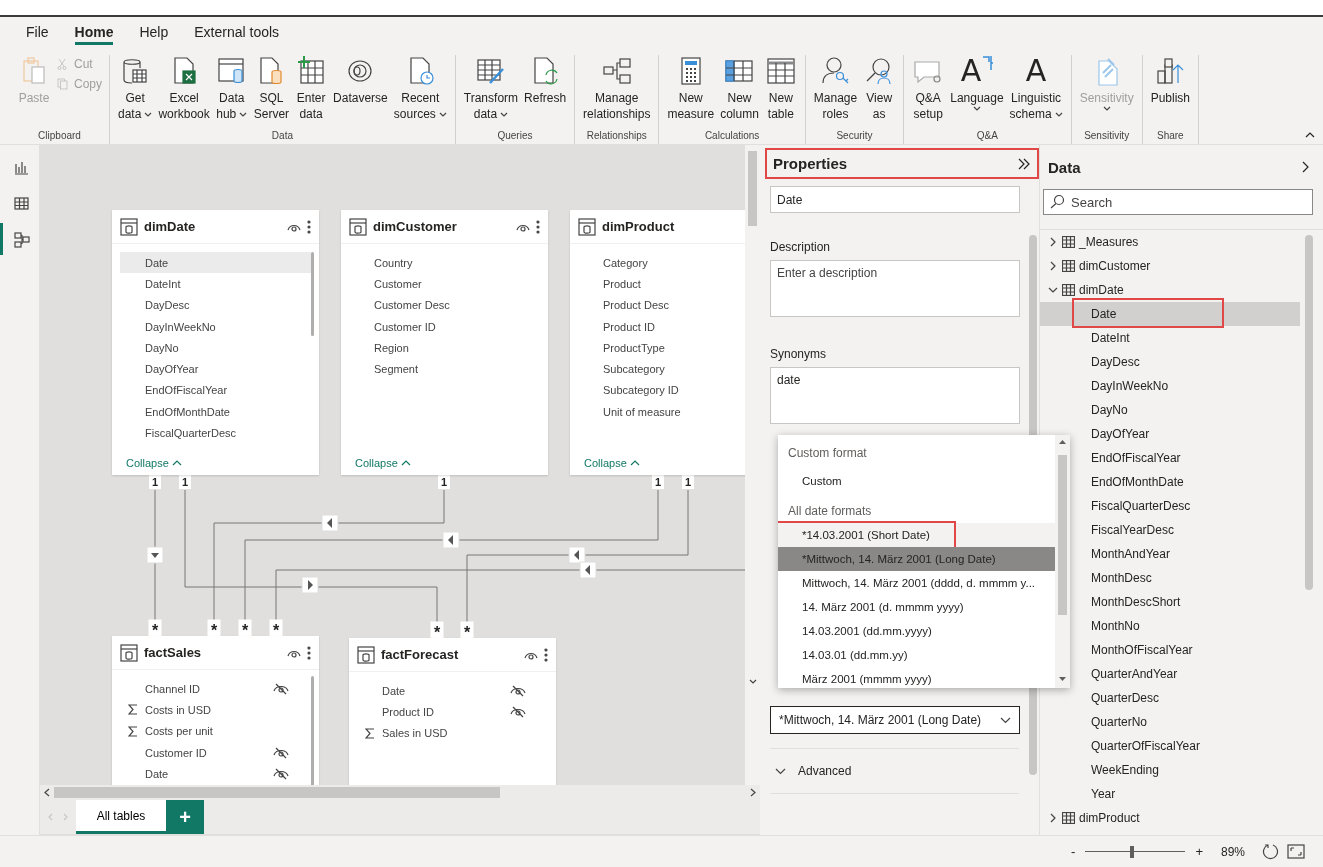 The height and width of the screenshot is (867, 1323). I want to click on table-field: EndOfMonthDate, so click(215, 412).